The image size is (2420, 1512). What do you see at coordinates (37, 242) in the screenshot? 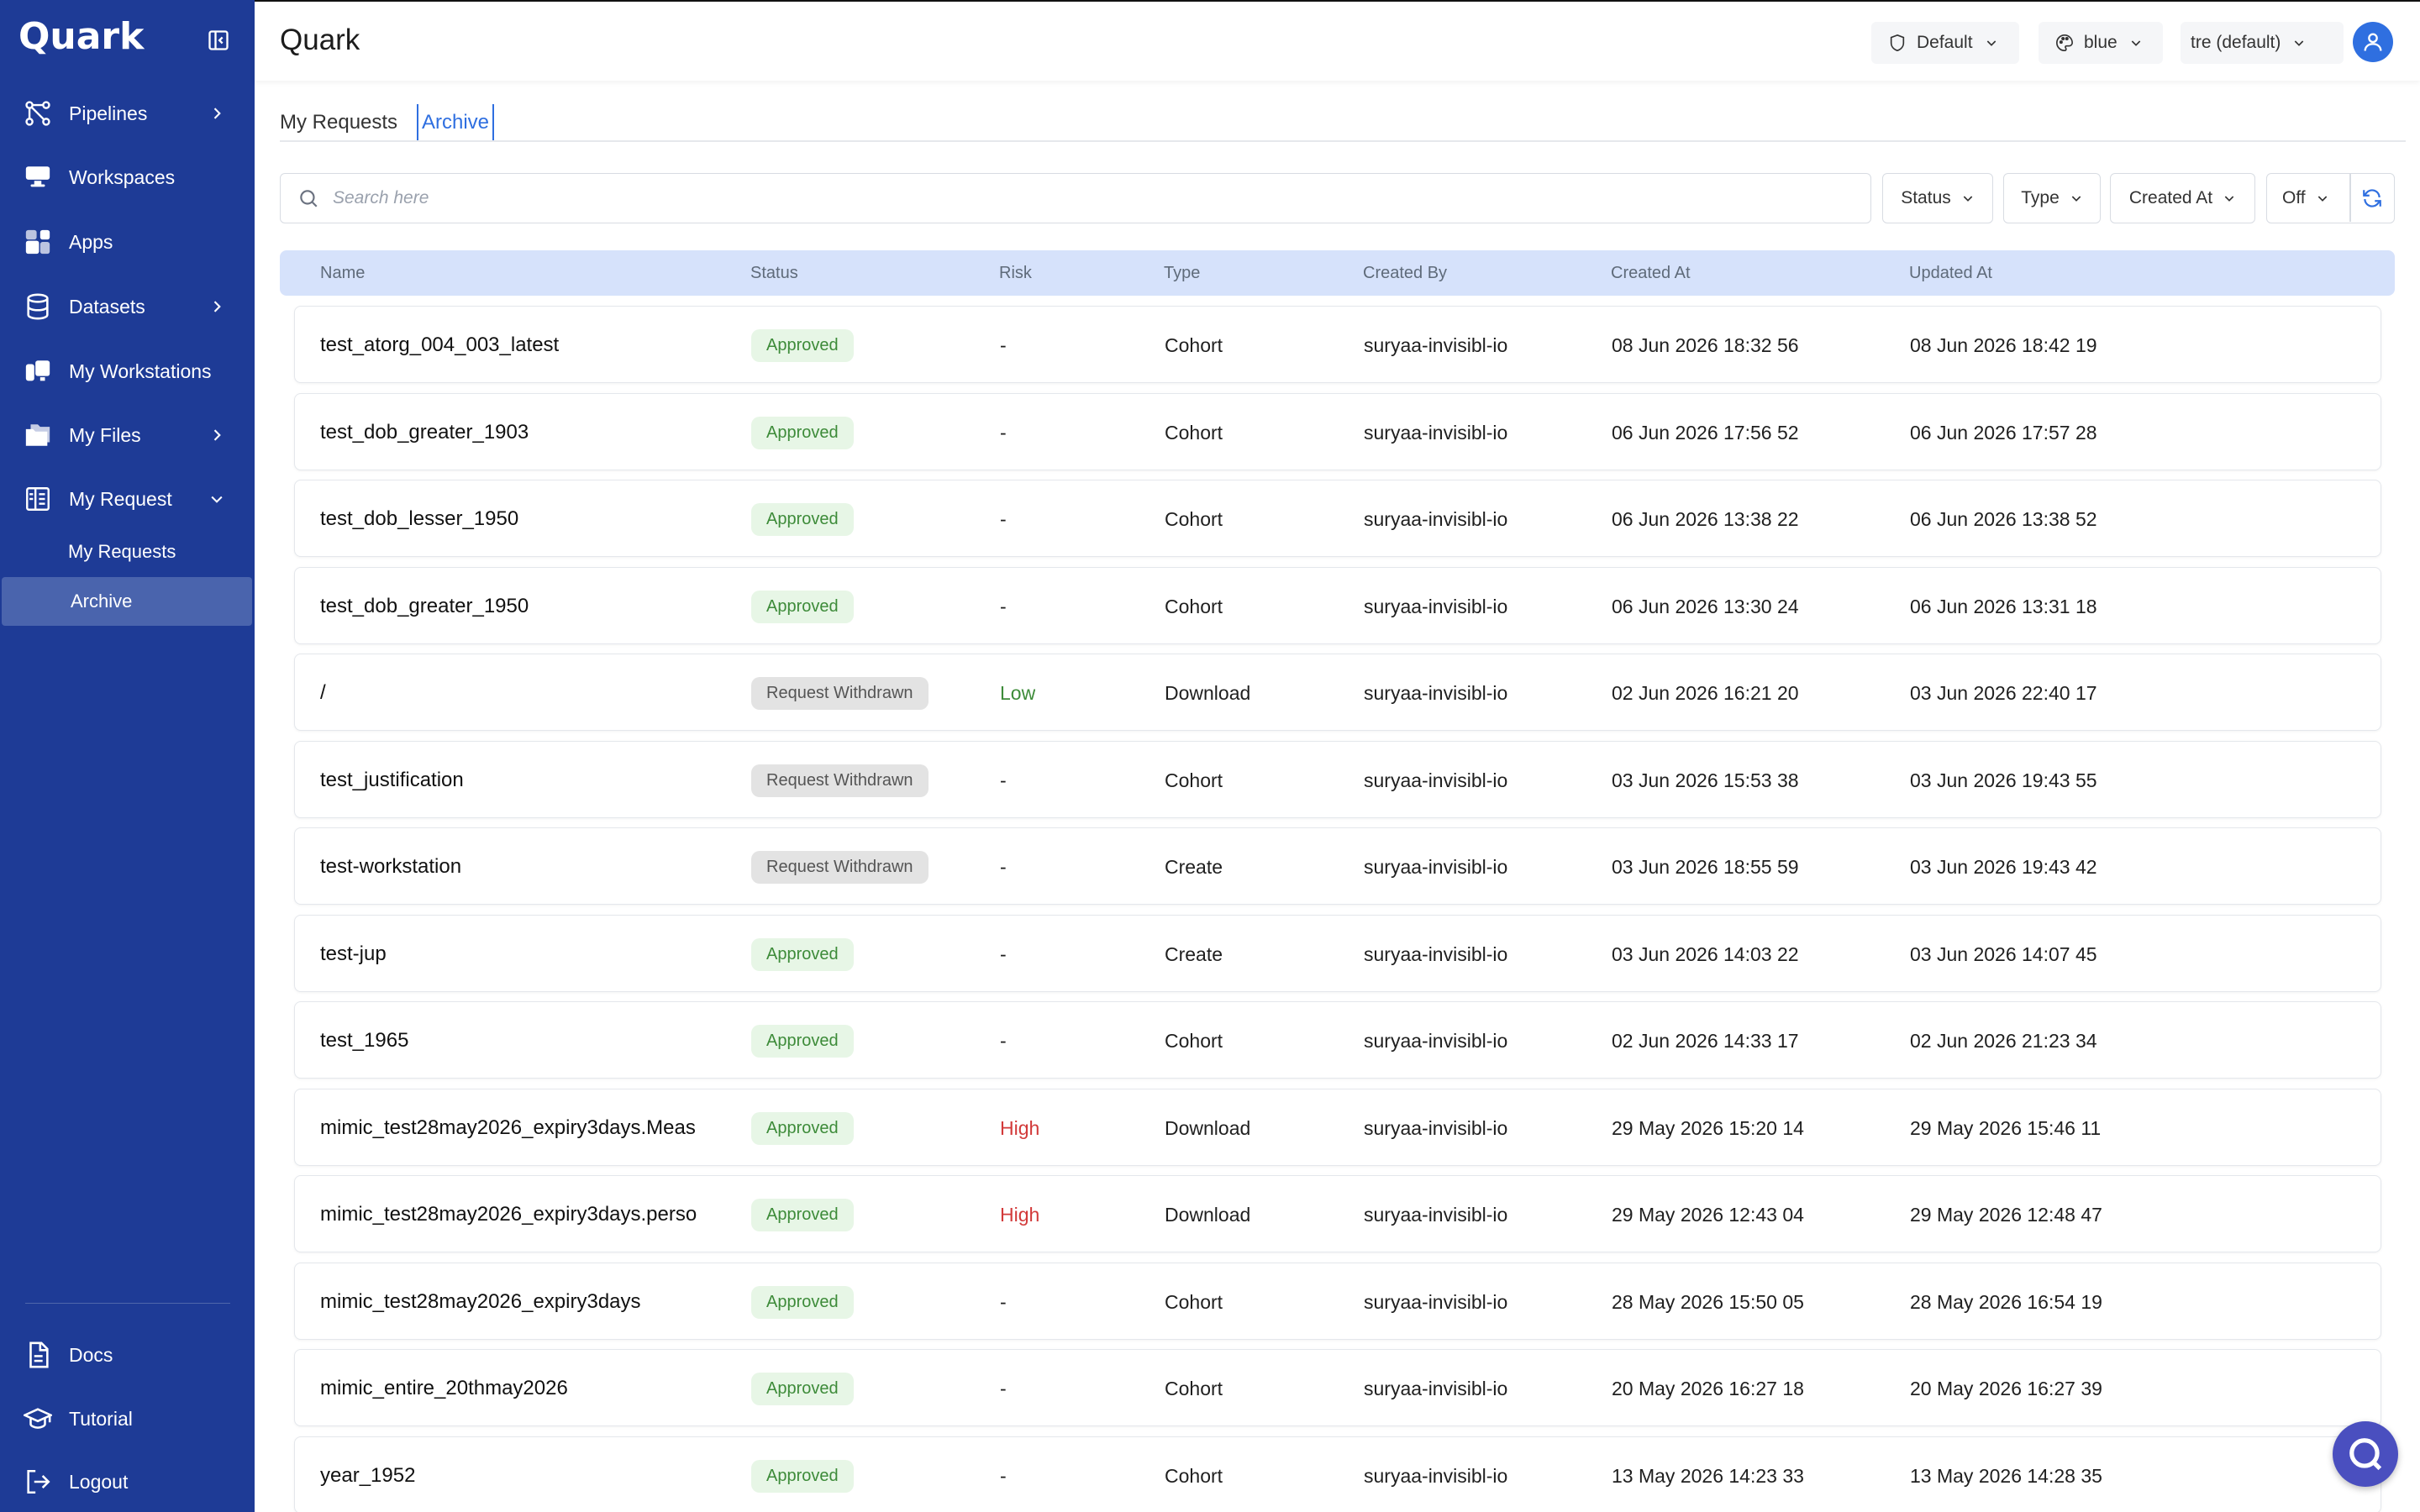
I see `apps-icon` at bounding box center [37, 242].